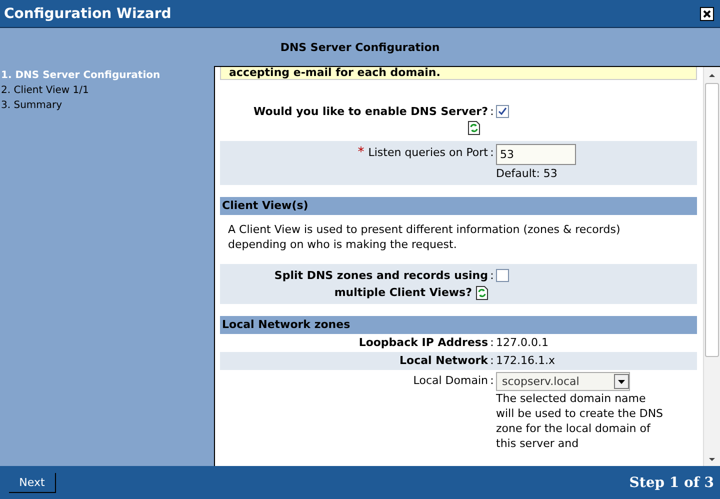 The height and width of the screenshot is (499, 720). I want to click on field-label: Local Network, so click(444, 361).